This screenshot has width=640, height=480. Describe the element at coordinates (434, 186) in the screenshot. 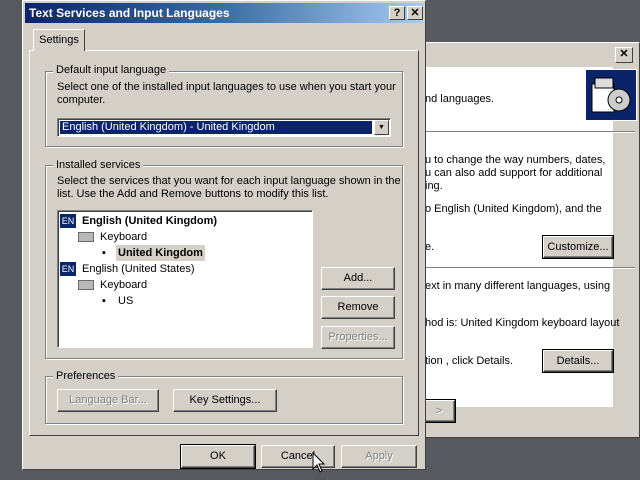

I see `background-text: ing.` at that location.